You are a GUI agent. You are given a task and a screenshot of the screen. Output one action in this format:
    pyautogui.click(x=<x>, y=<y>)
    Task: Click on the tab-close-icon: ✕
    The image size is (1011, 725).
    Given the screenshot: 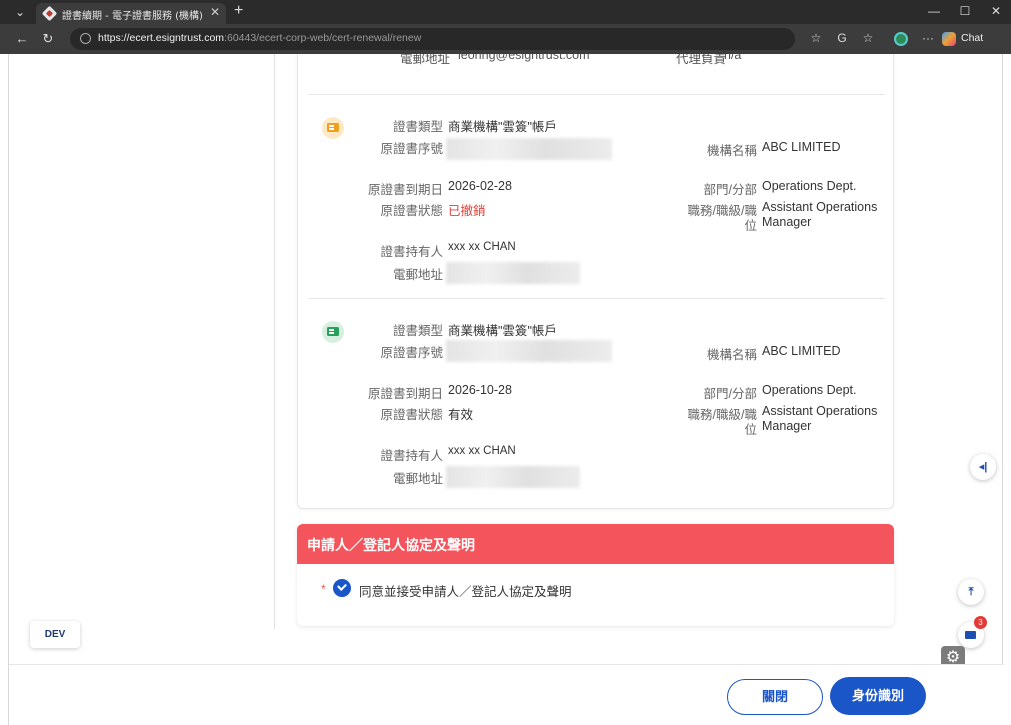 What is the action you would take?
    pyautogui.click(x=215, y=12)
    